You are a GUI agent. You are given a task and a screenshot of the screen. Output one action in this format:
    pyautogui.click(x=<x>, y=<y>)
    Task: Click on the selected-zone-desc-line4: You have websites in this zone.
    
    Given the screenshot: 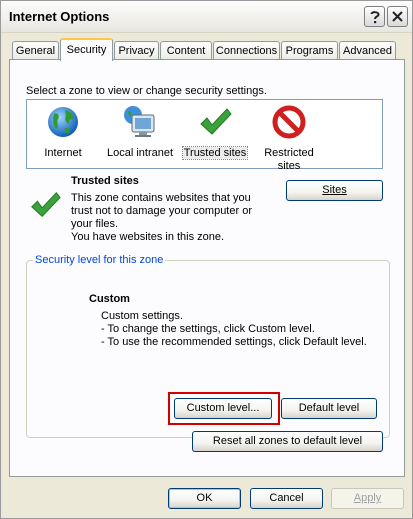 What is the action you would take?
    pyautogui.click(x=148, y=237)
    